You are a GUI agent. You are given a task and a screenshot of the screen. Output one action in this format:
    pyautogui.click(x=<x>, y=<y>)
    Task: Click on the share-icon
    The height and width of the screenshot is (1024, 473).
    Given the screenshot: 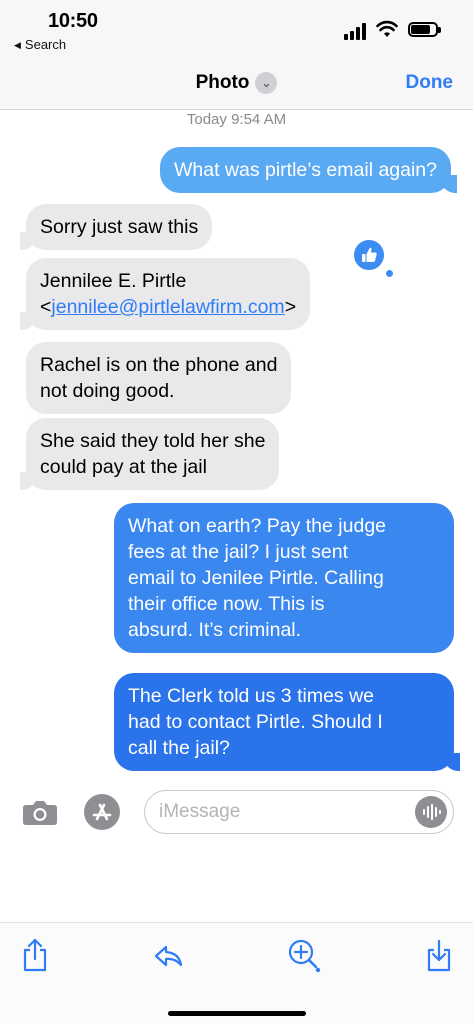 What is the action you would take?
    pyautogui.click(x=35, y=955)
    